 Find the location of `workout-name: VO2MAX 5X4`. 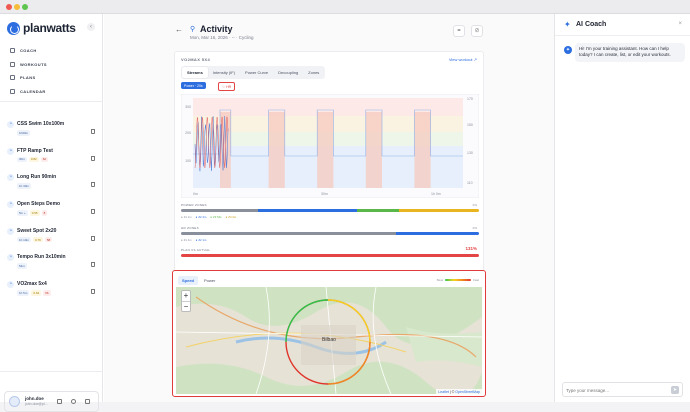

workout-name: VO2MAX 5X4 is located at coordinates (196, 59).